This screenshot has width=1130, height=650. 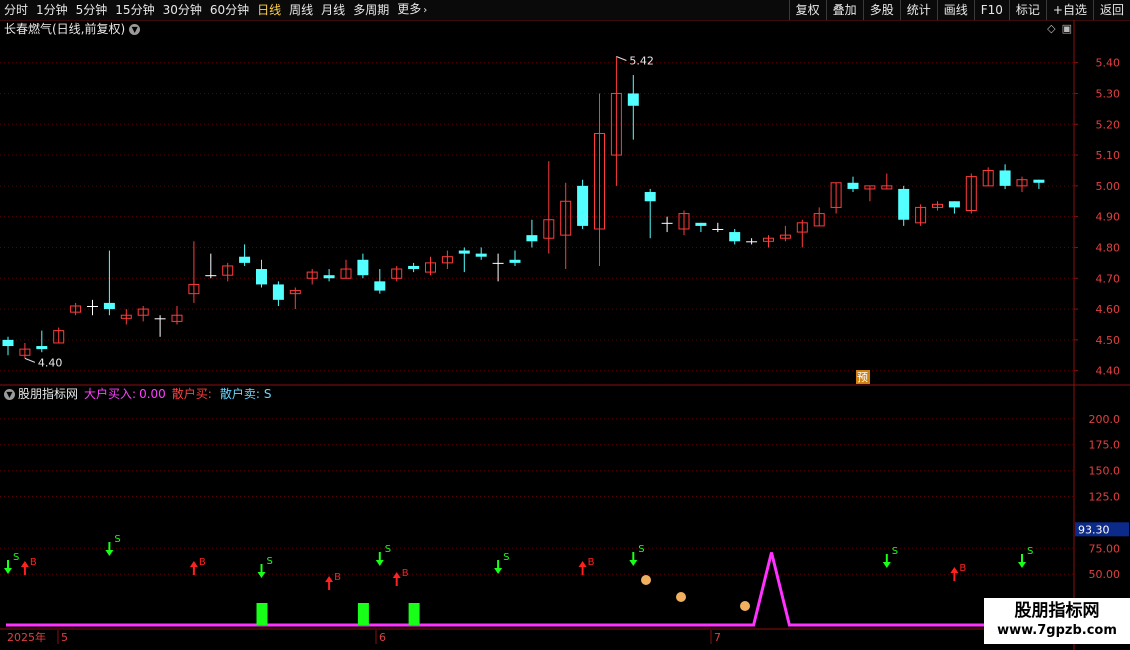 I want to click on low-marker-line, so click(x=30, y=360).